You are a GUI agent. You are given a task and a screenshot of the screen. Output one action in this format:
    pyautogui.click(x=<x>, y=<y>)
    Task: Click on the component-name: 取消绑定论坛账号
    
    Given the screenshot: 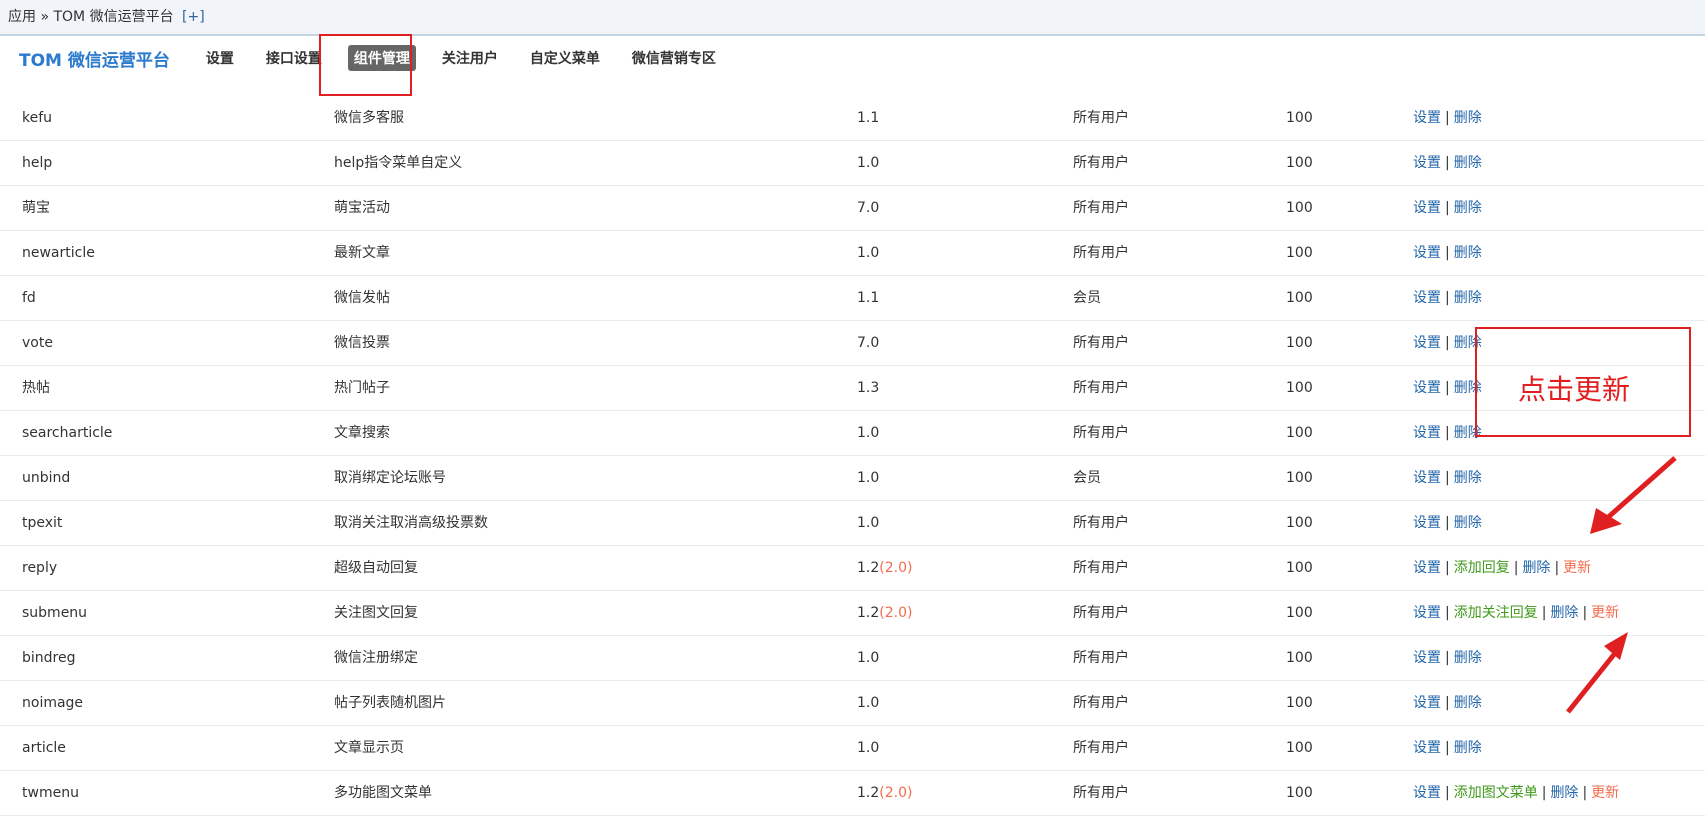 What is the action you would take?
    pyautogui.click(x=390, y=478)
    